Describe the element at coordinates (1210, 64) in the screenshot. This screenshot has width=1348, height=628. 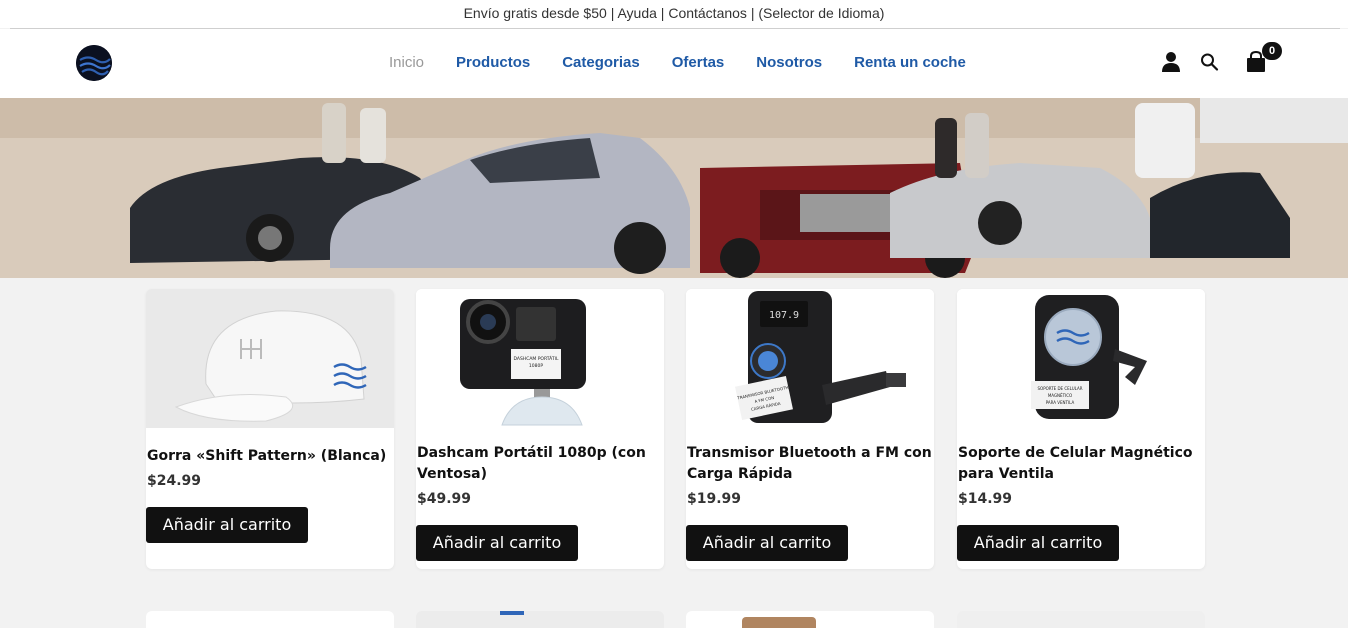
I see `search-icon` at that location.